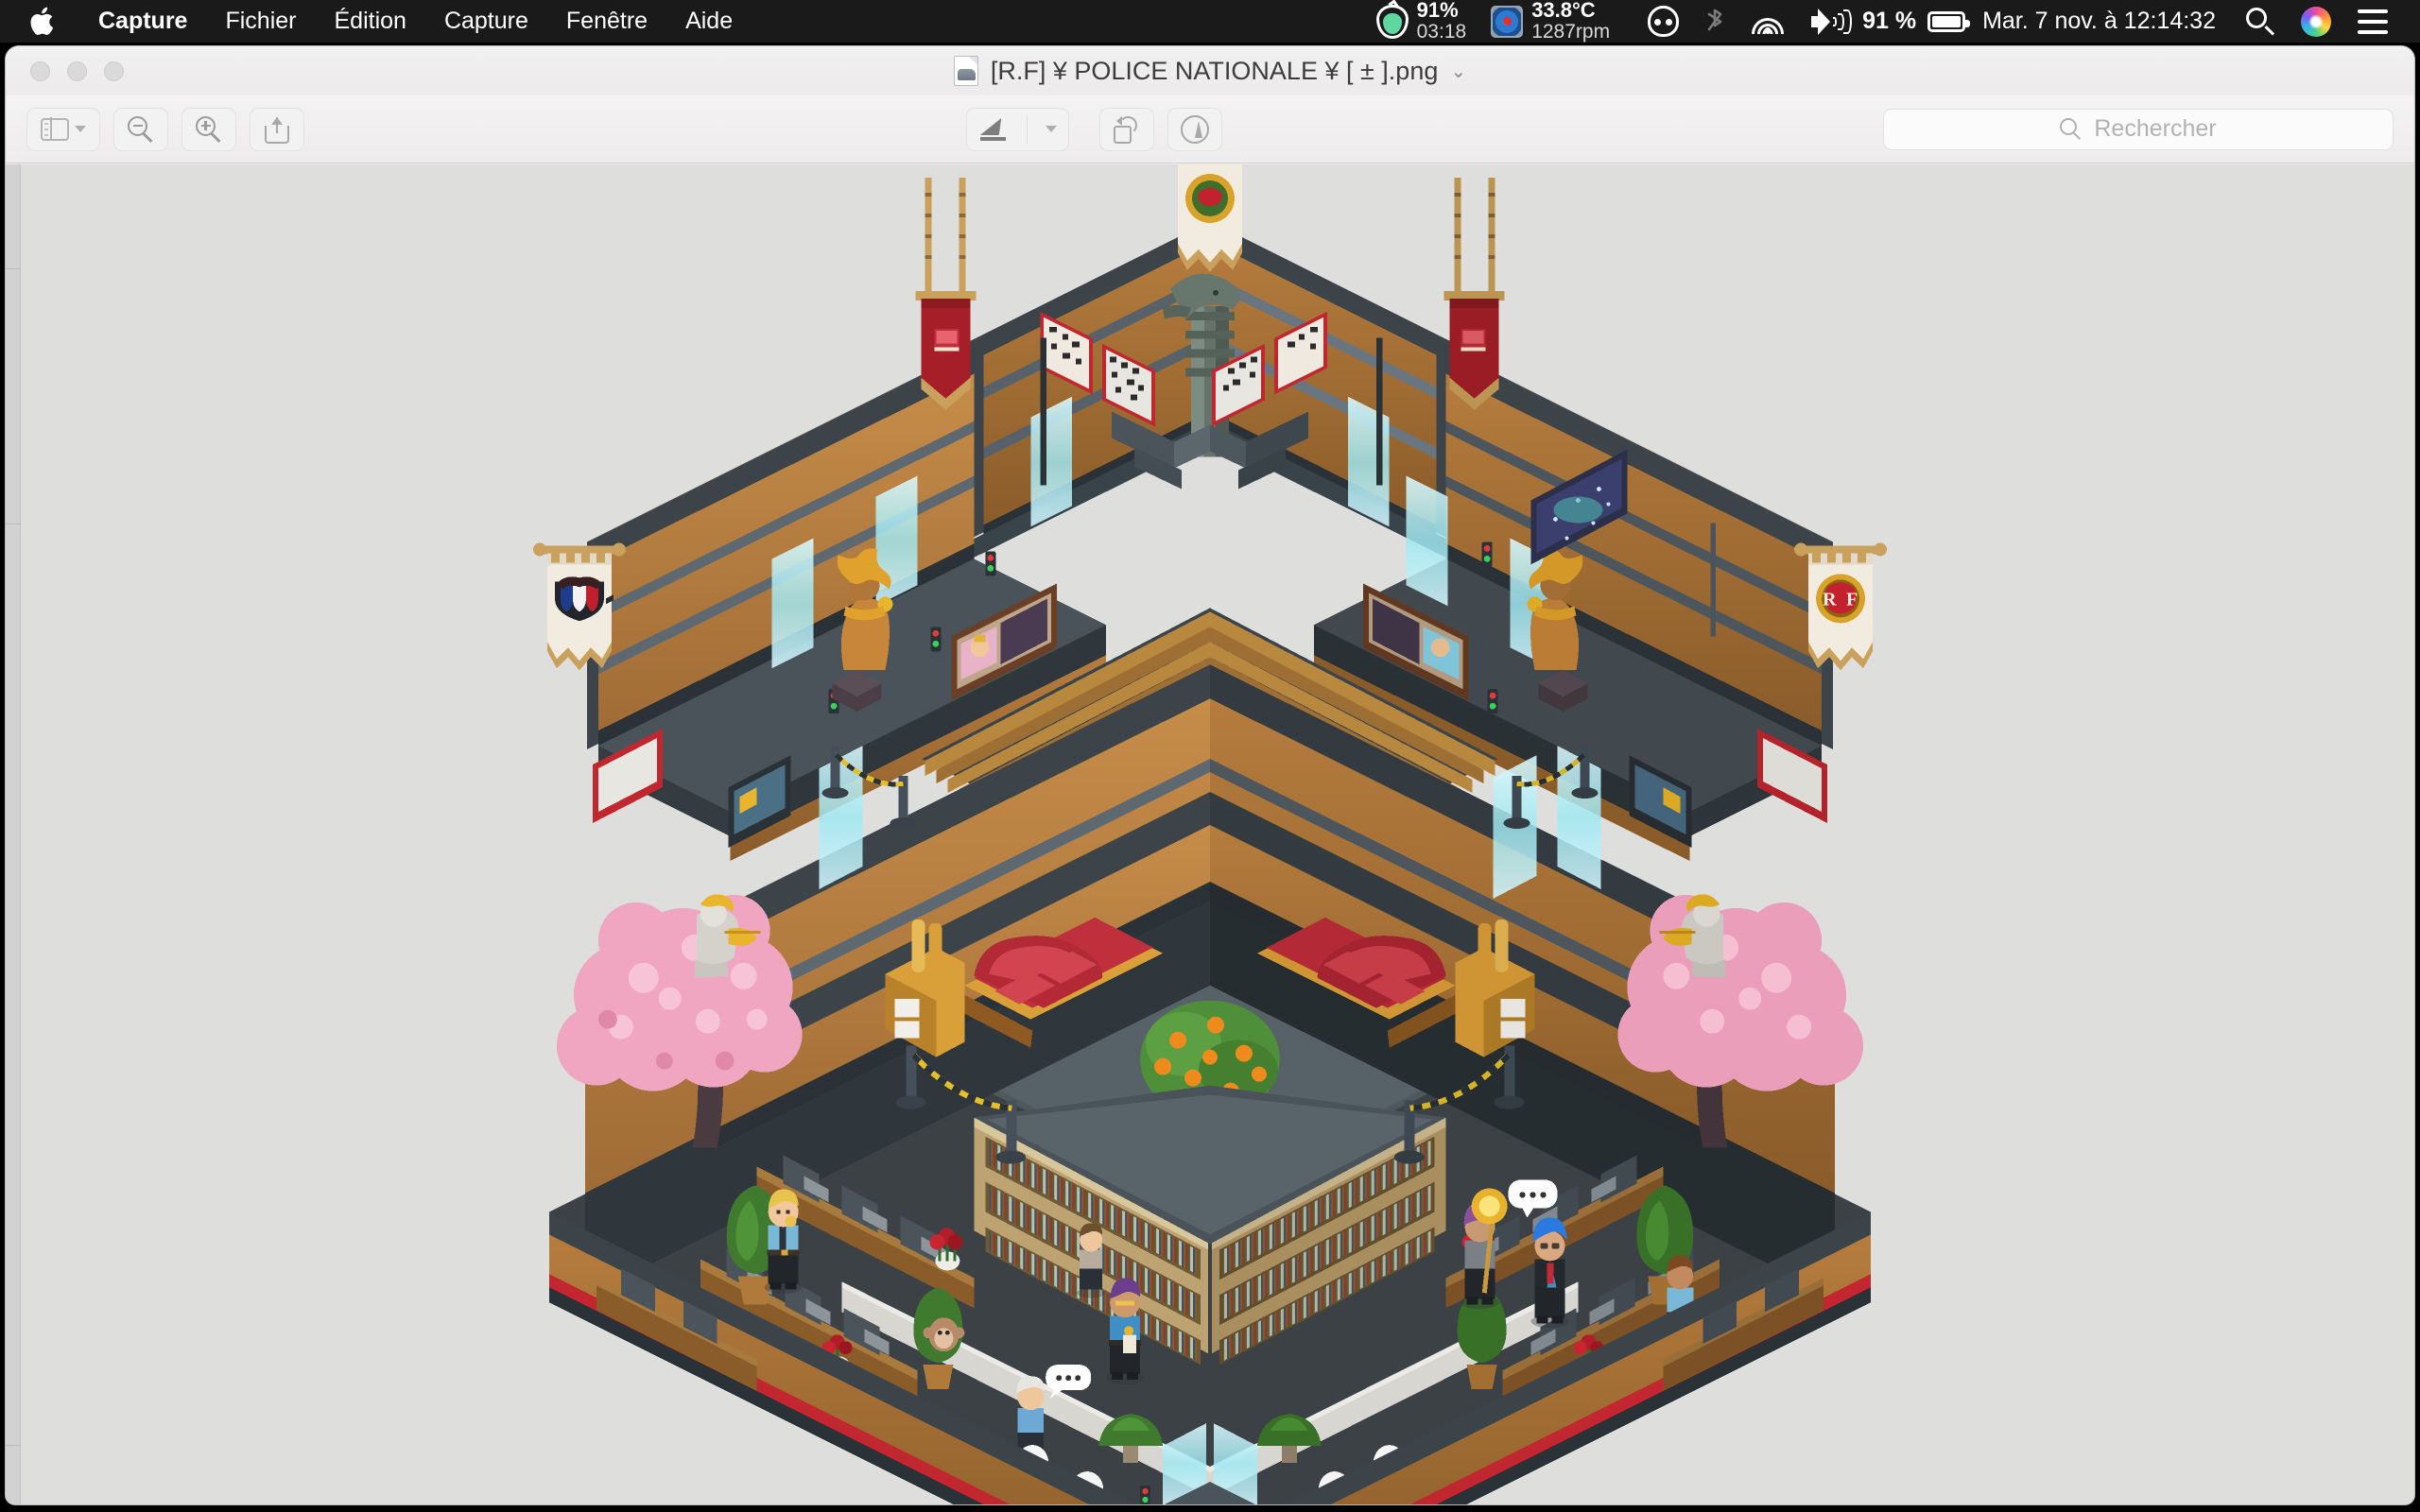 Image resolution: width=2420 pixels, height=1512 pixels. Describe the element at coordinates (1214, 70) in the screenshot. I see `window-title: [R.F] ¥ POLICE NATIONALE ¥ [ ± ].png` at that location.